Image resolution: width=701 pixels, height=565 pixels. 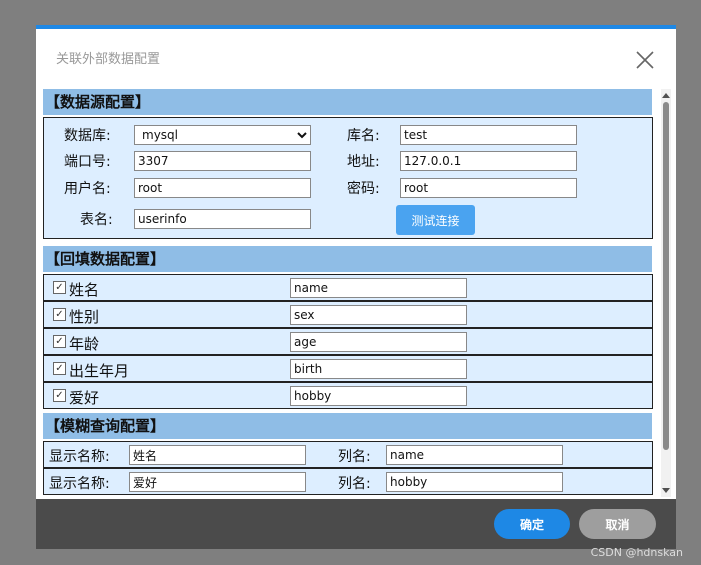 What do you see at coordinates (363, 162) in the screenshot?
I see `addr-label: 地址:` at bounding box center [363, 162].